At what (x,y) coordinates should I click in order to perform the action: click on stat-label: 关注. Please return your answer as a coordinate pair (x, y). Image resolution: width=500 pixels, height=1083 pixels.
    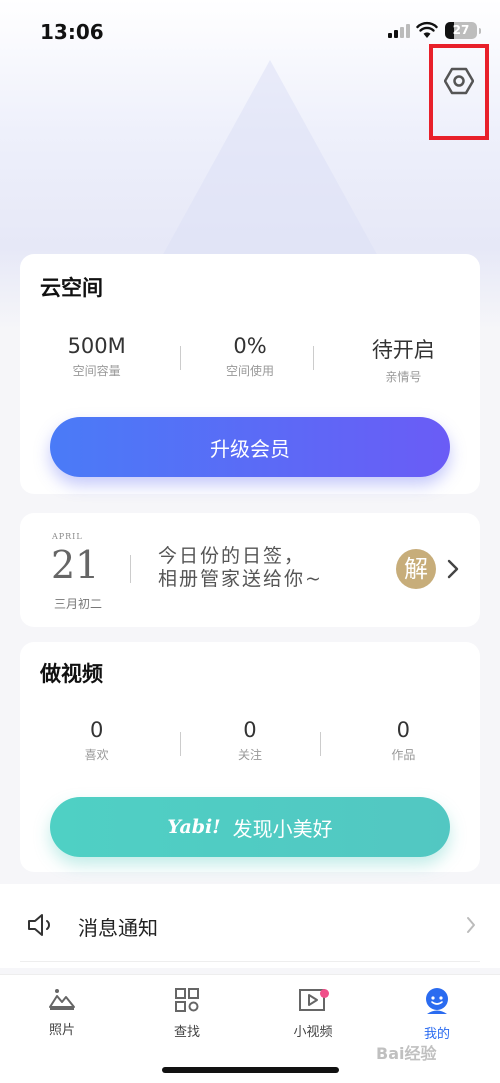
    Looking at the image, I should click on (249, 755).